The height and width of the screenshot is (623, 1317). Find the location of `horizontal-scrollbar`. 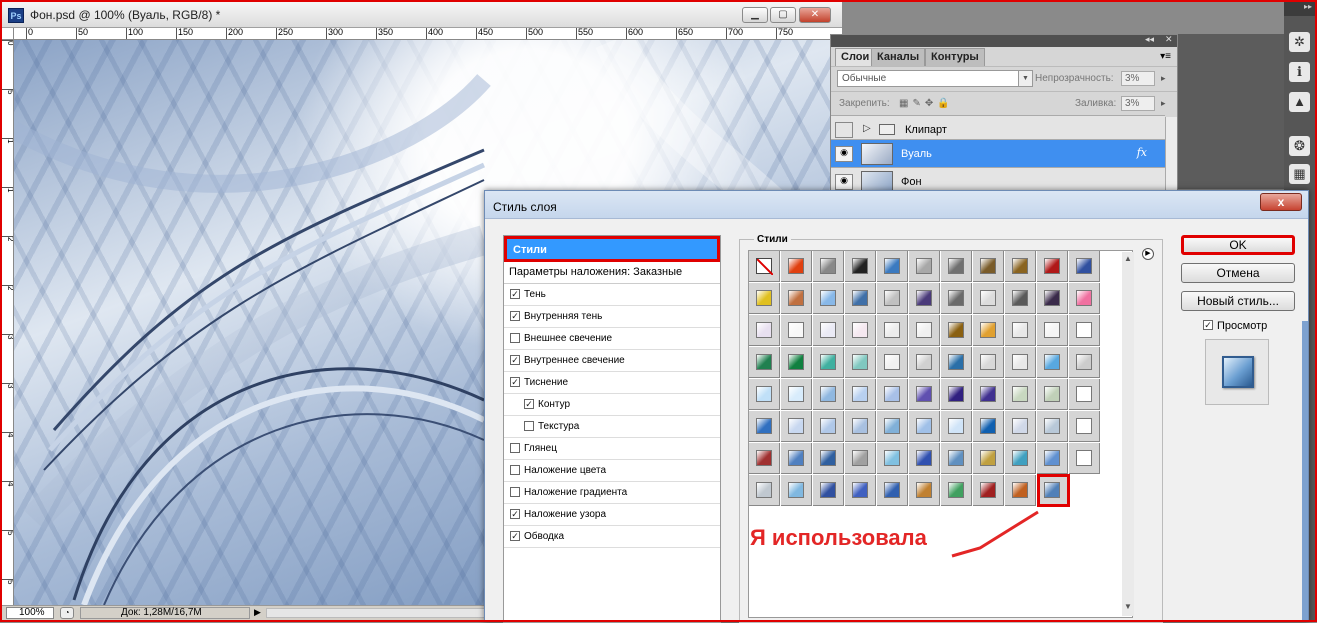

horizontal-scrollbar is located at coordinates (376, 613).